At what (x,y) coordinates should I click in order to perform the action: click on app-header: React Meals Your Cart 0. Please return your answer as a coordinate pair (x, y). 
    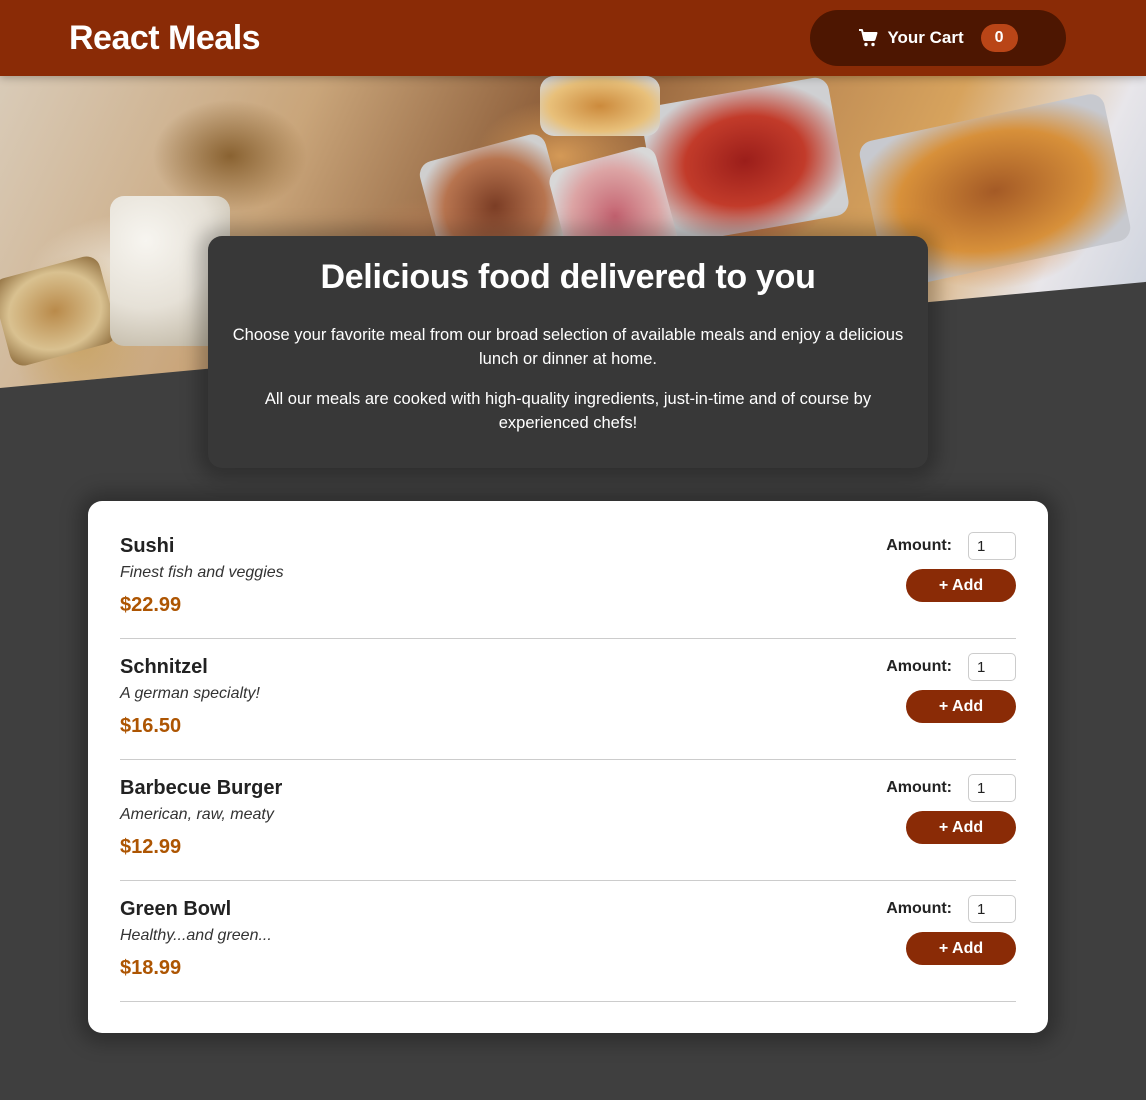
    Looking at the image, I should click on (573, 38).